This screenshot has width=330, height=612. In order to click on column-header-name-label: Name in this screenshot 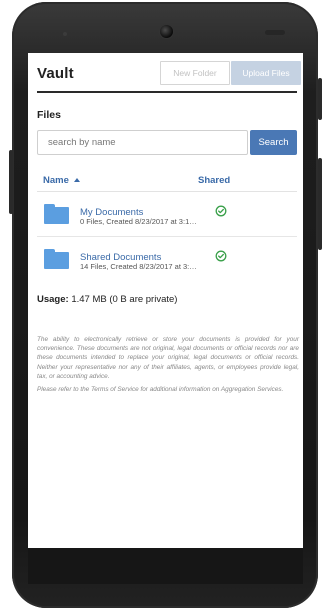, I will do `click(56, 180)`.